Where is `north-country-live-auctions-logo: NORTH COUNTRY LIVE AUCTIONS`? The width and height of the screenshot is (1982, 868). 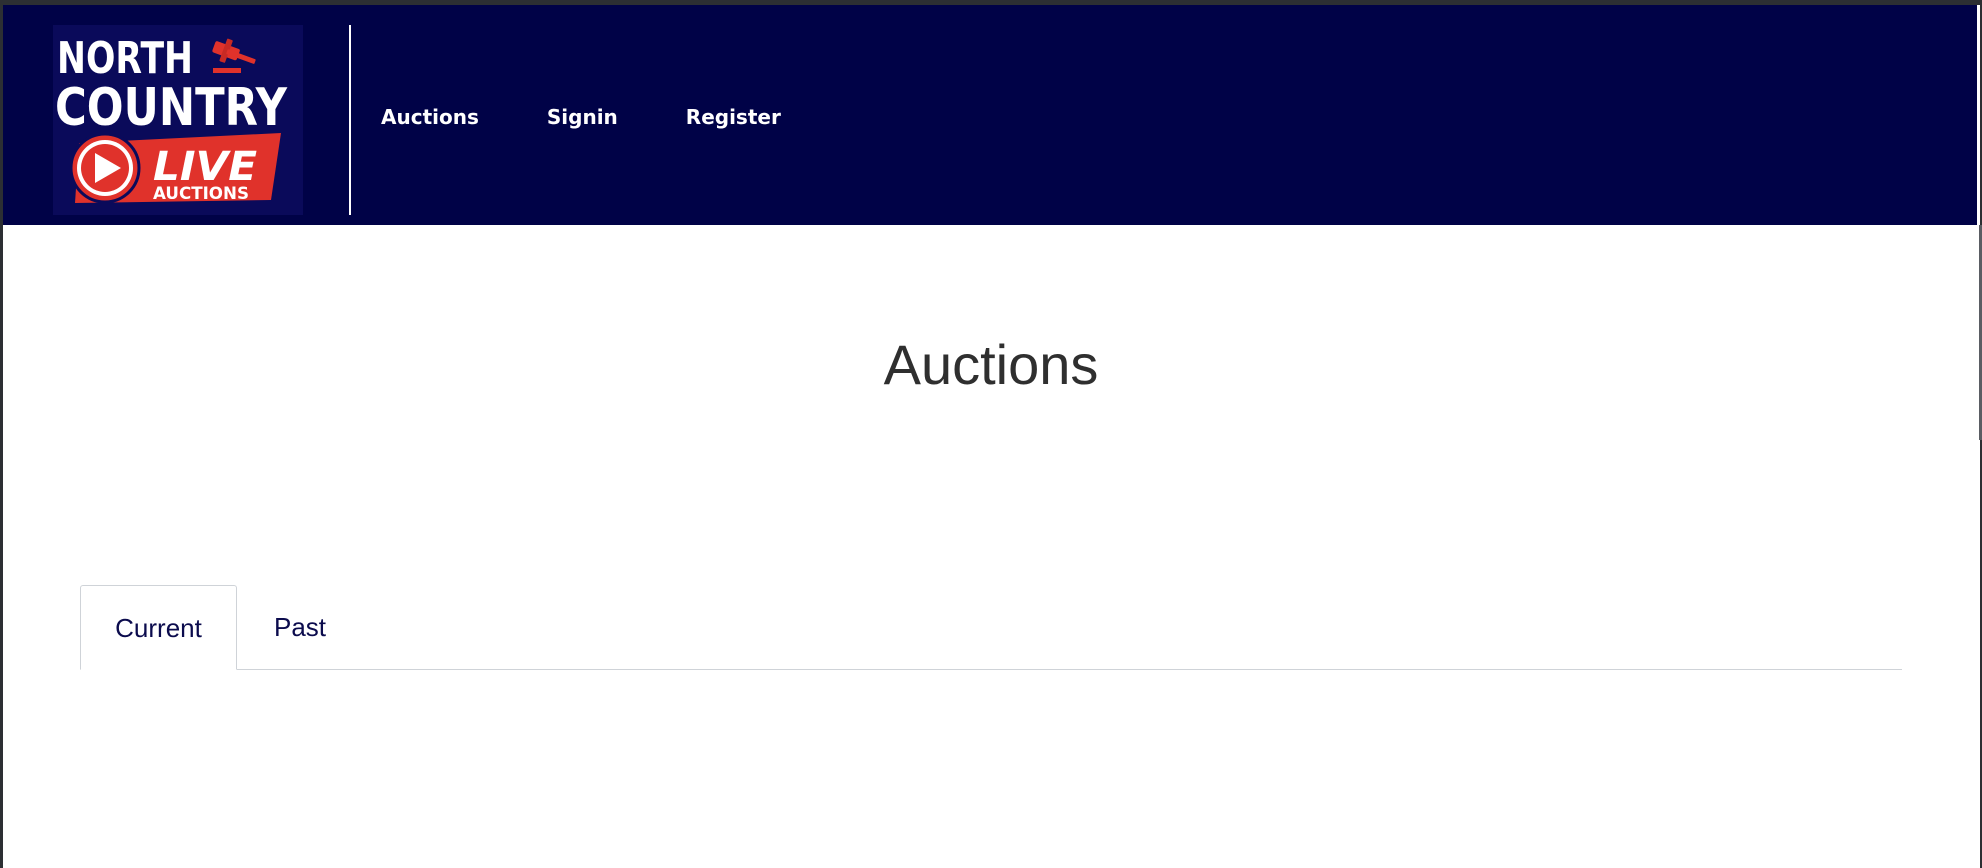 north-country-live-auctions-logo: NORTH COUNTRY LIVE AUCTIONS is located at coordinates (178, 120).